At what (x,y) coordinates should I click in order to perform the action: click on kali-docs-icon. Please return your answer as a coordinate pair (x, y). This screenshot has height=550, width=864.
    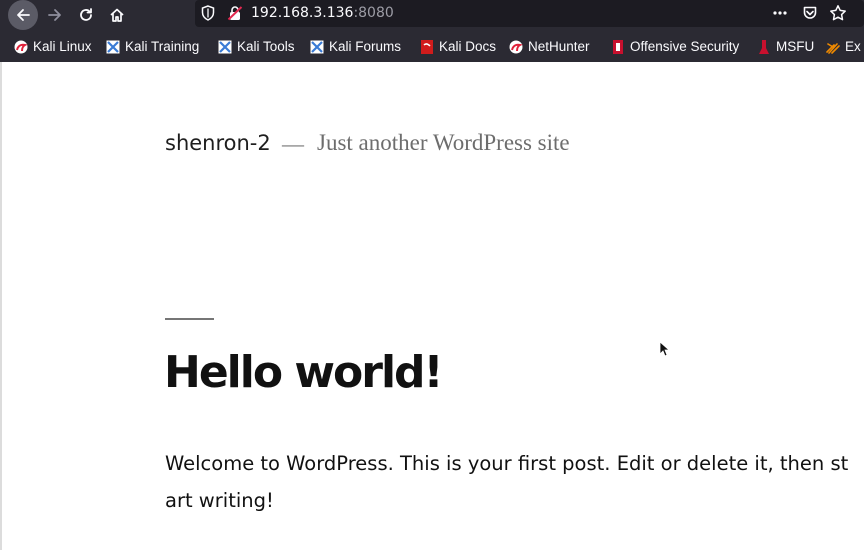
    Looking at the image, I should click on (427, 47).